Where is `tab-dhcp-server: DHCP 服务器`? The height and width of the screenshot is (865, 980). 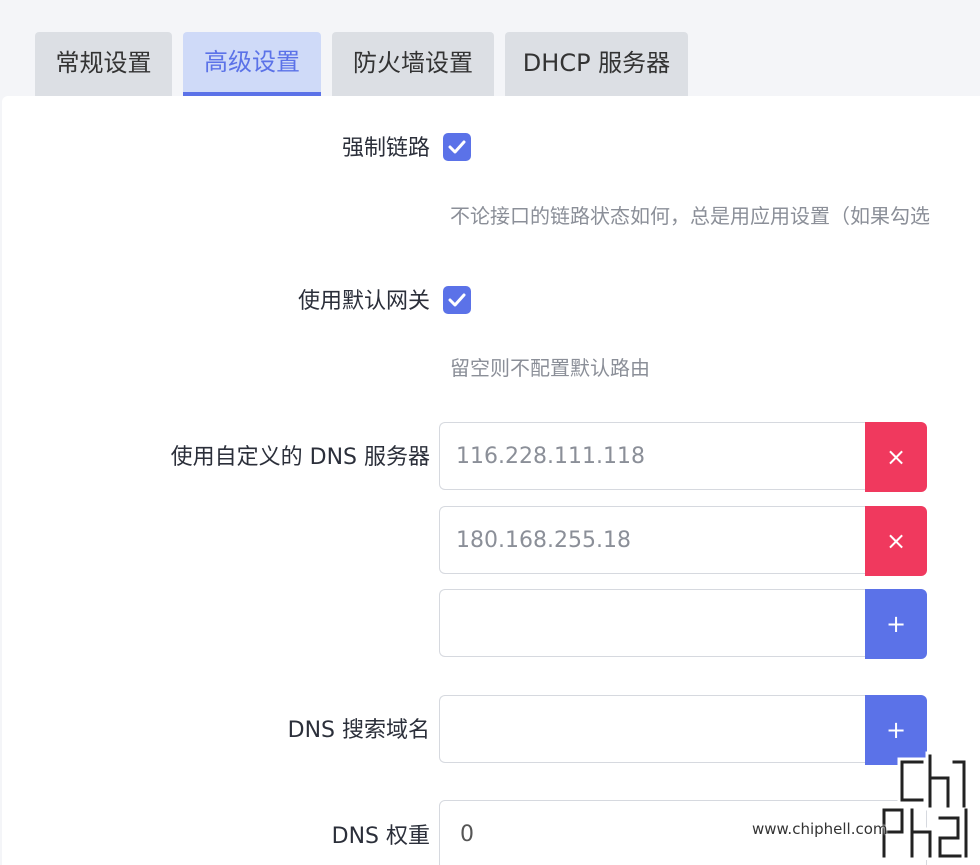 tab-dhcp-server: DHCP 服务器 is located at coordinates (596, 64).